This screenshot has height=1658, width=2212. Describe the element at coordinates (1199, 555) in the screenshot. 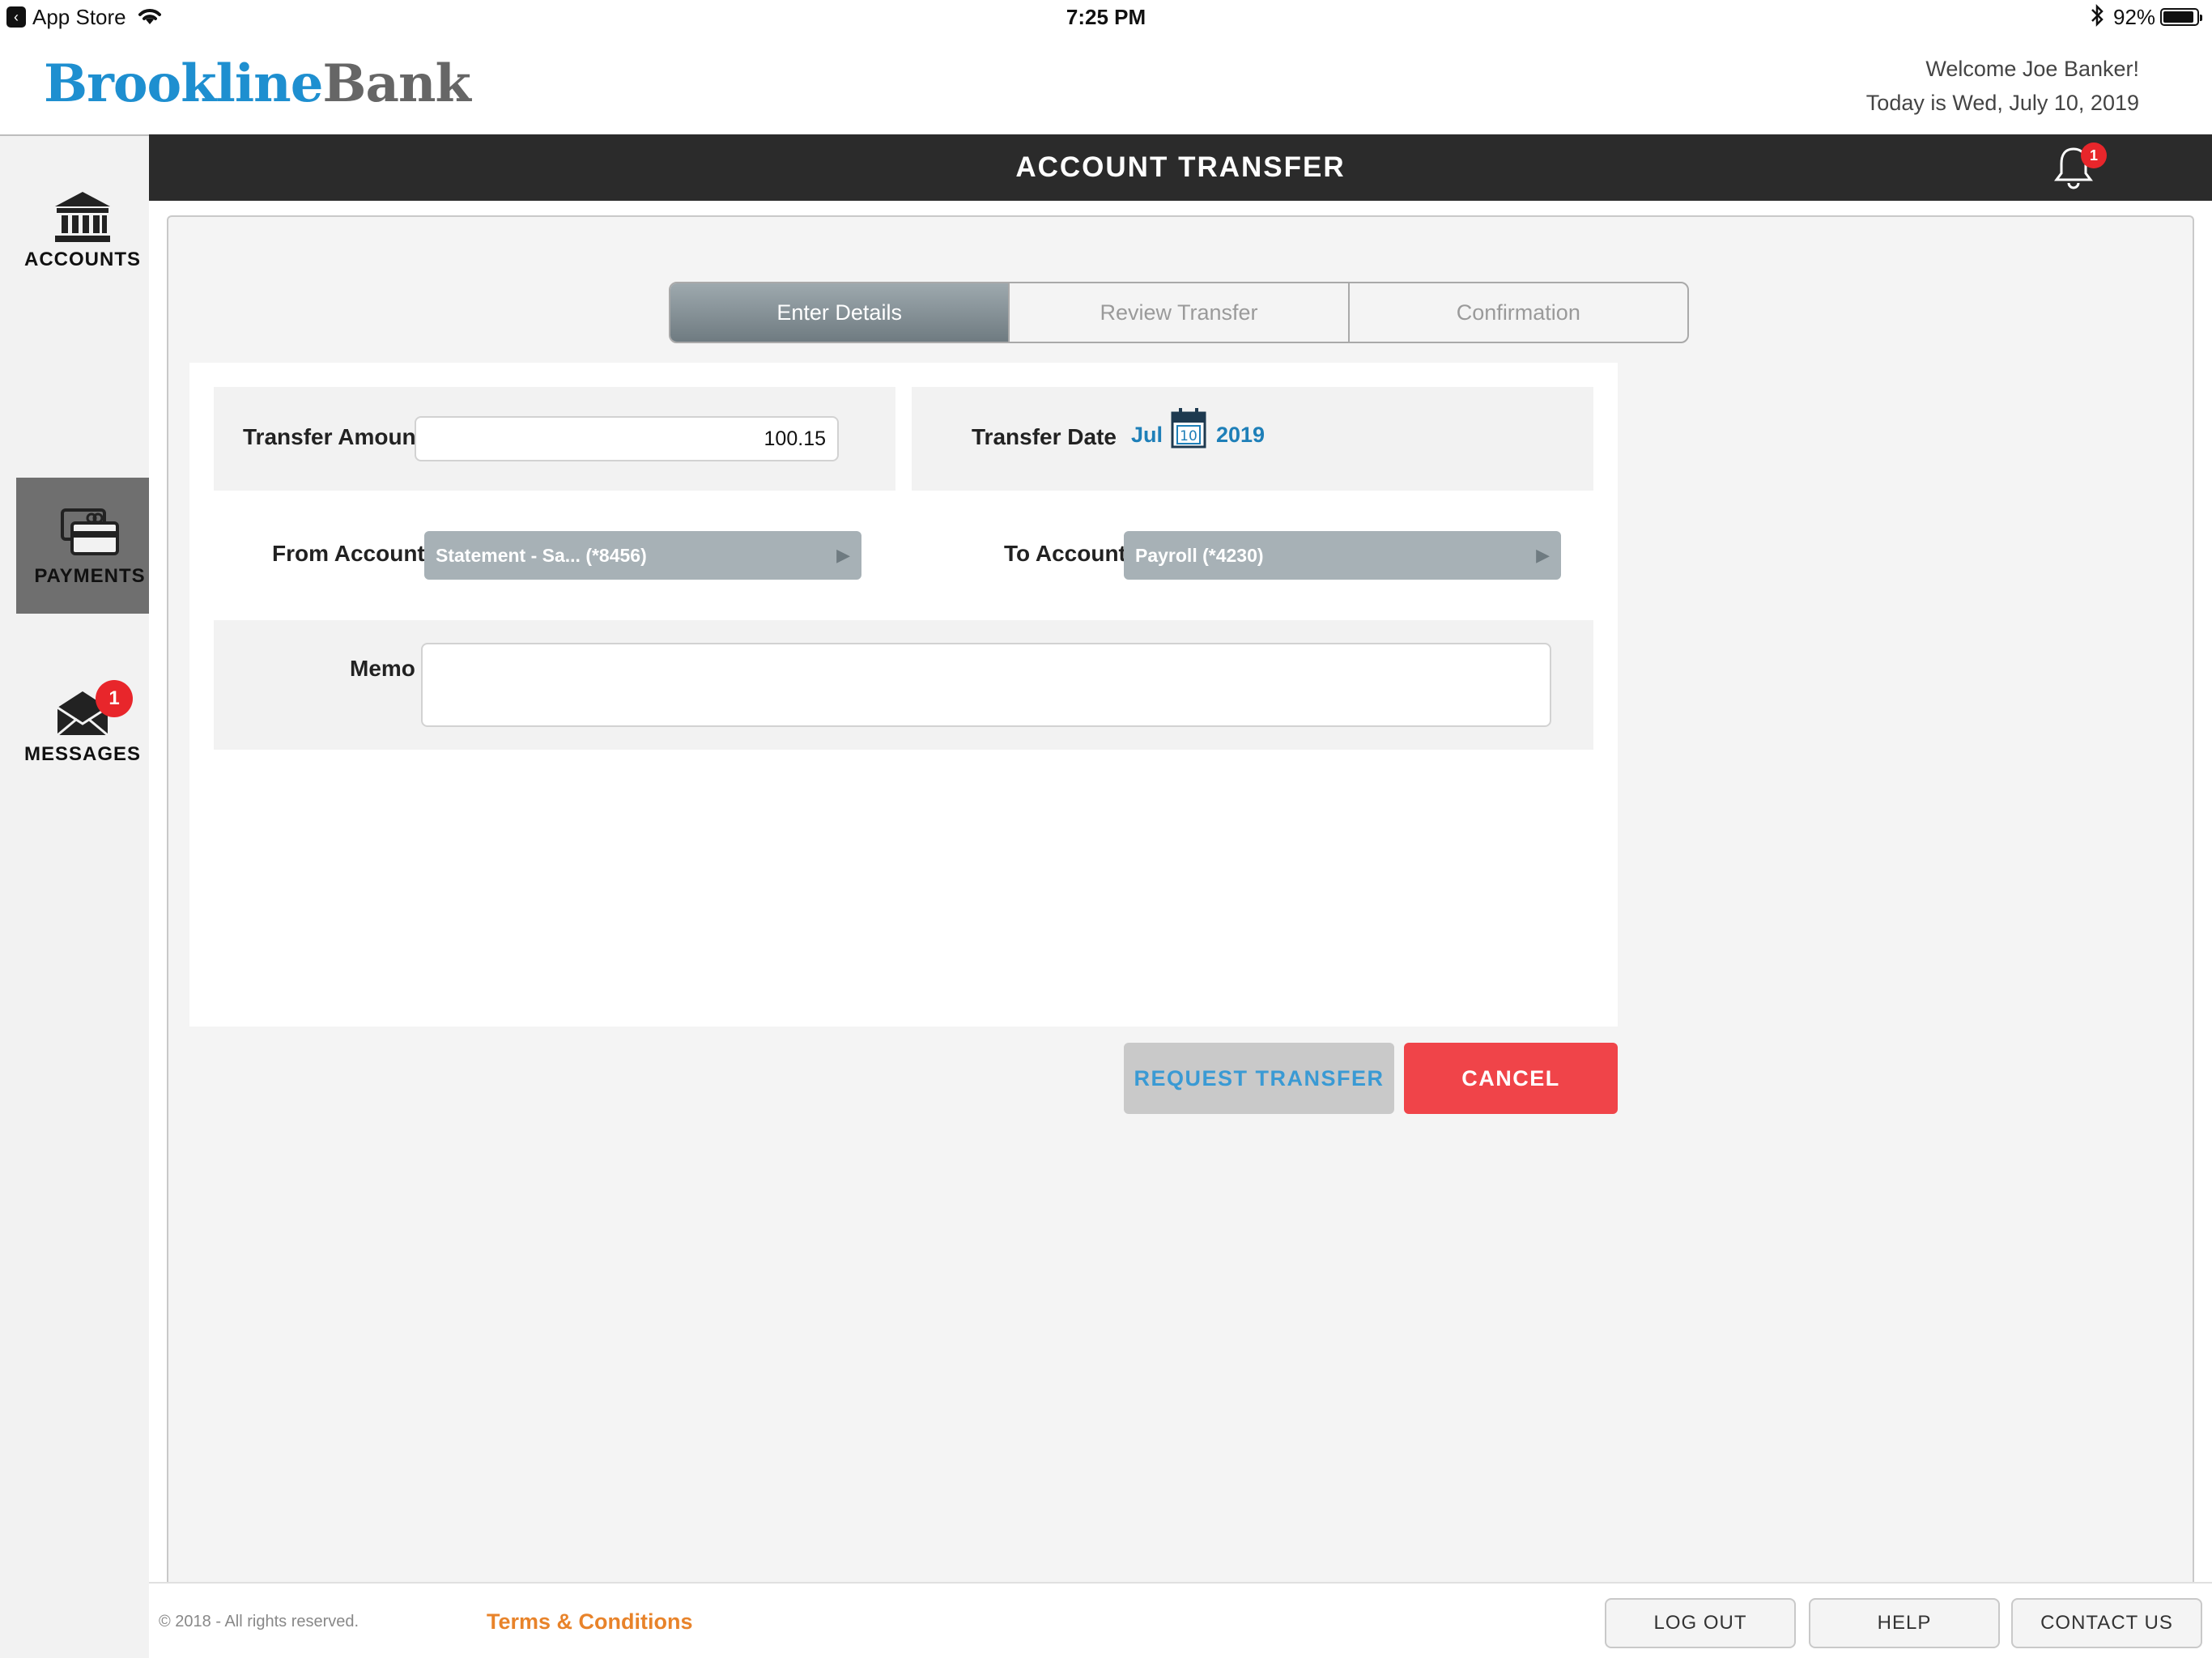

I see `to-account-value: Payroll (*4230)` at that location.